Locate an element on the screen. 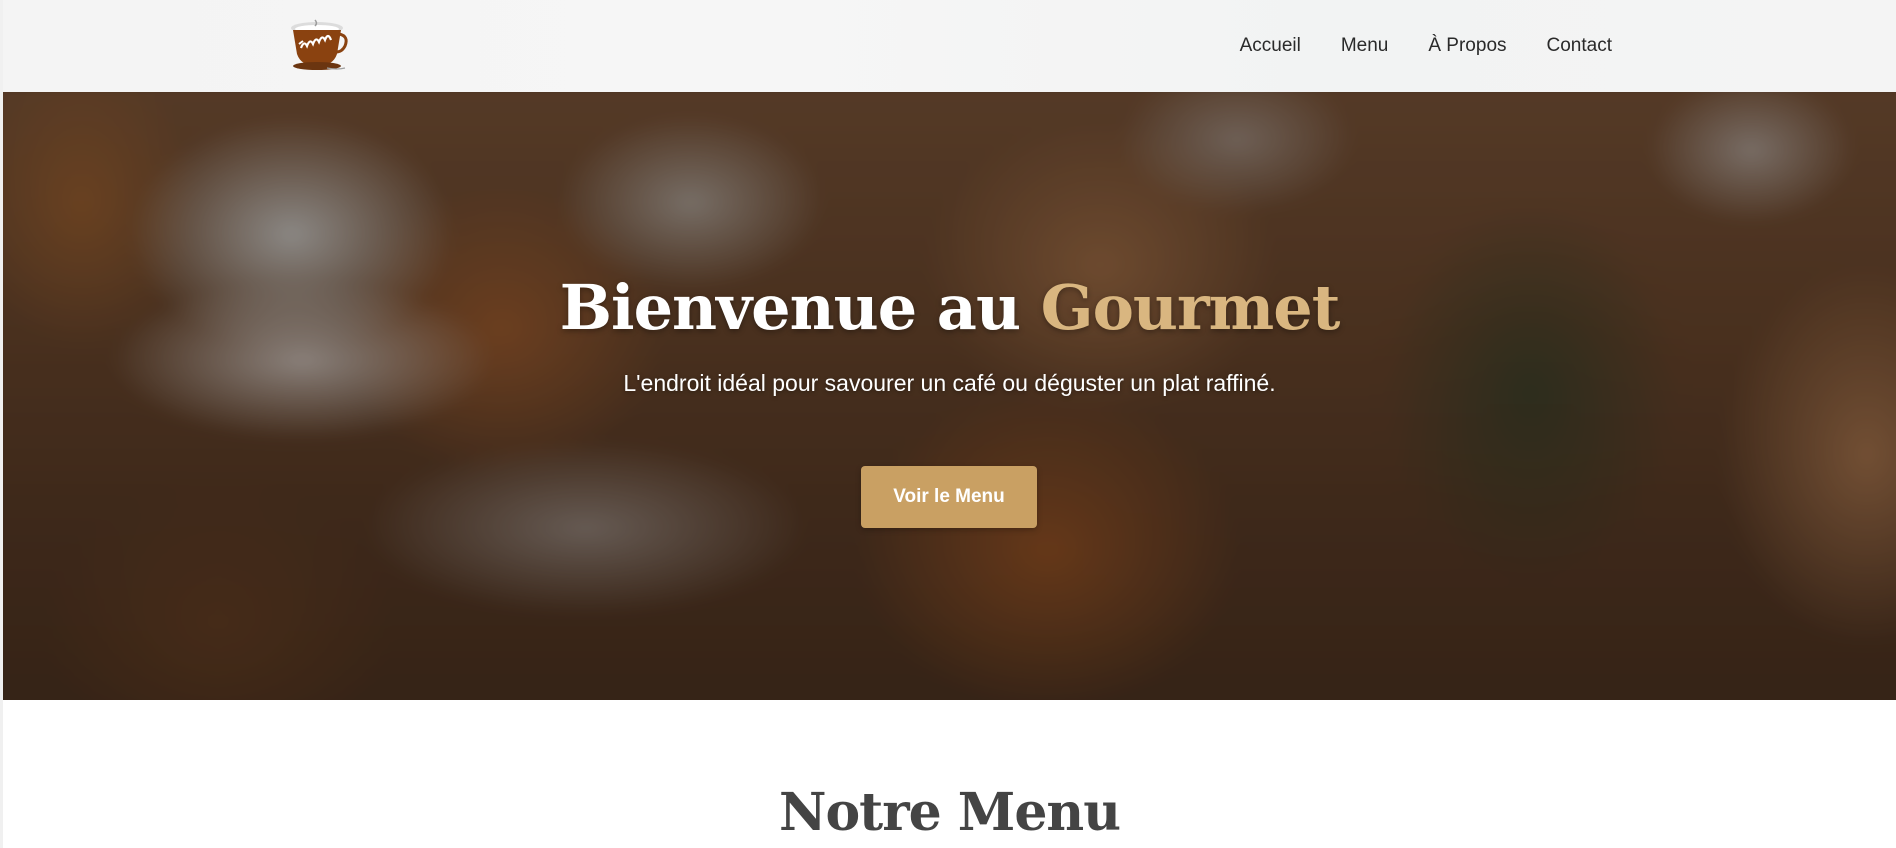  nav-link-menu: Menu is located at coordinates (1365, 46).